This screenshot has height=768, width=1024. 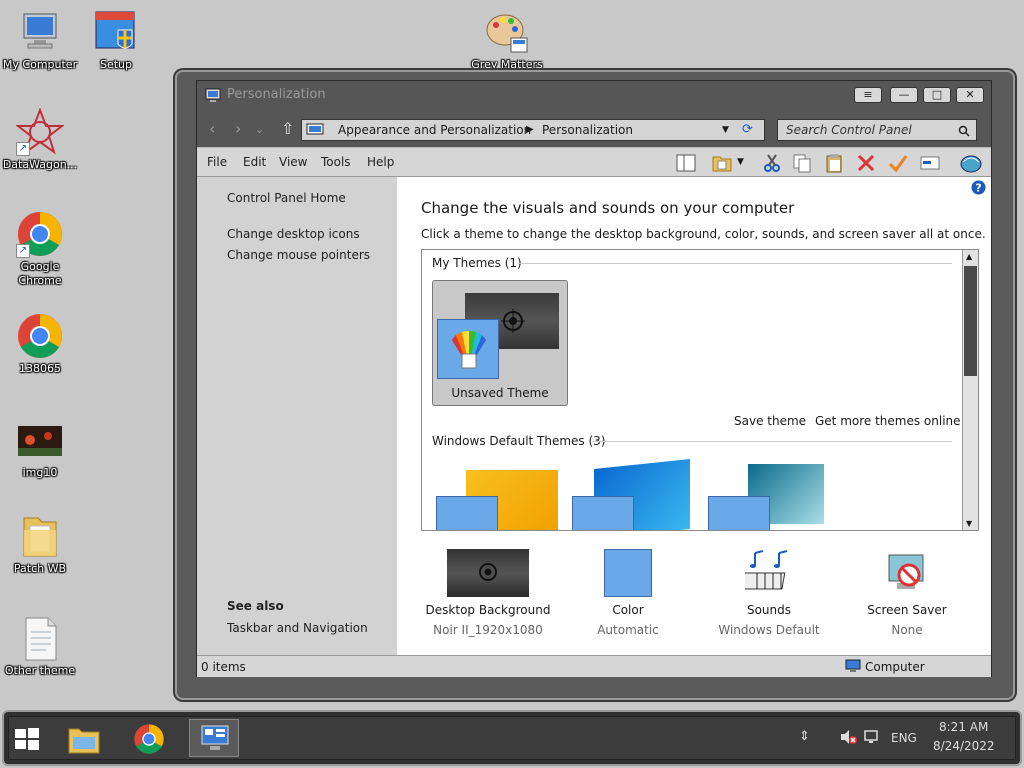 I want to click on paste-icon, so click(x=834, y=163).